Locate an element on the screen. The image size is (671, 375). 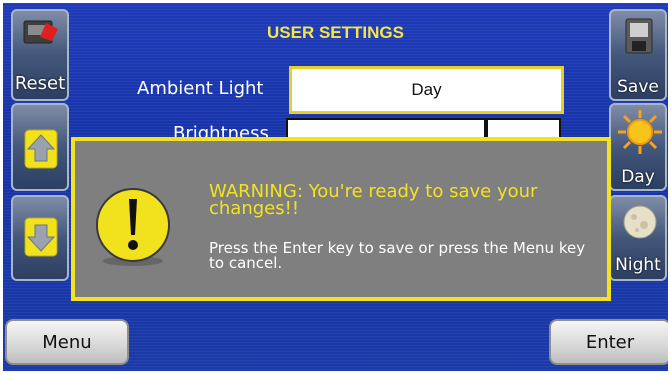
down-arrow-icon is located at coordinates (41, 239).